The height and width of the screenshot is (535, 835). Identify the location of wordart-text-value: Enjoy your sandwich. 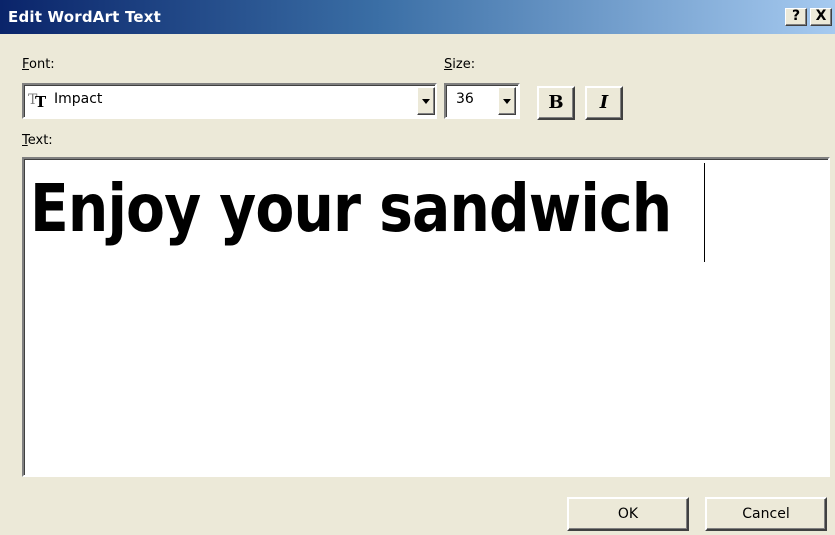
(351, 208).